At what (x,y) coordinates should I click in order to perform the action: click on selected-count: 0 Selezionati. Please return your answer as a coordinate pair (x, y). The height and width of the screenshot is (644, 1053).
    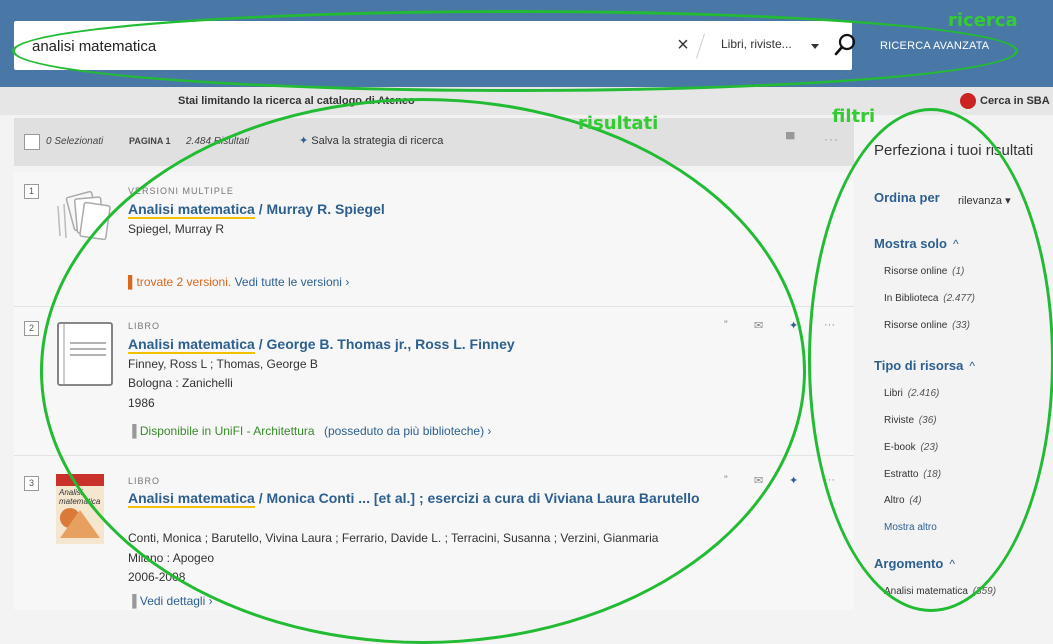
    Looking at the image, I should click on (75, 141).